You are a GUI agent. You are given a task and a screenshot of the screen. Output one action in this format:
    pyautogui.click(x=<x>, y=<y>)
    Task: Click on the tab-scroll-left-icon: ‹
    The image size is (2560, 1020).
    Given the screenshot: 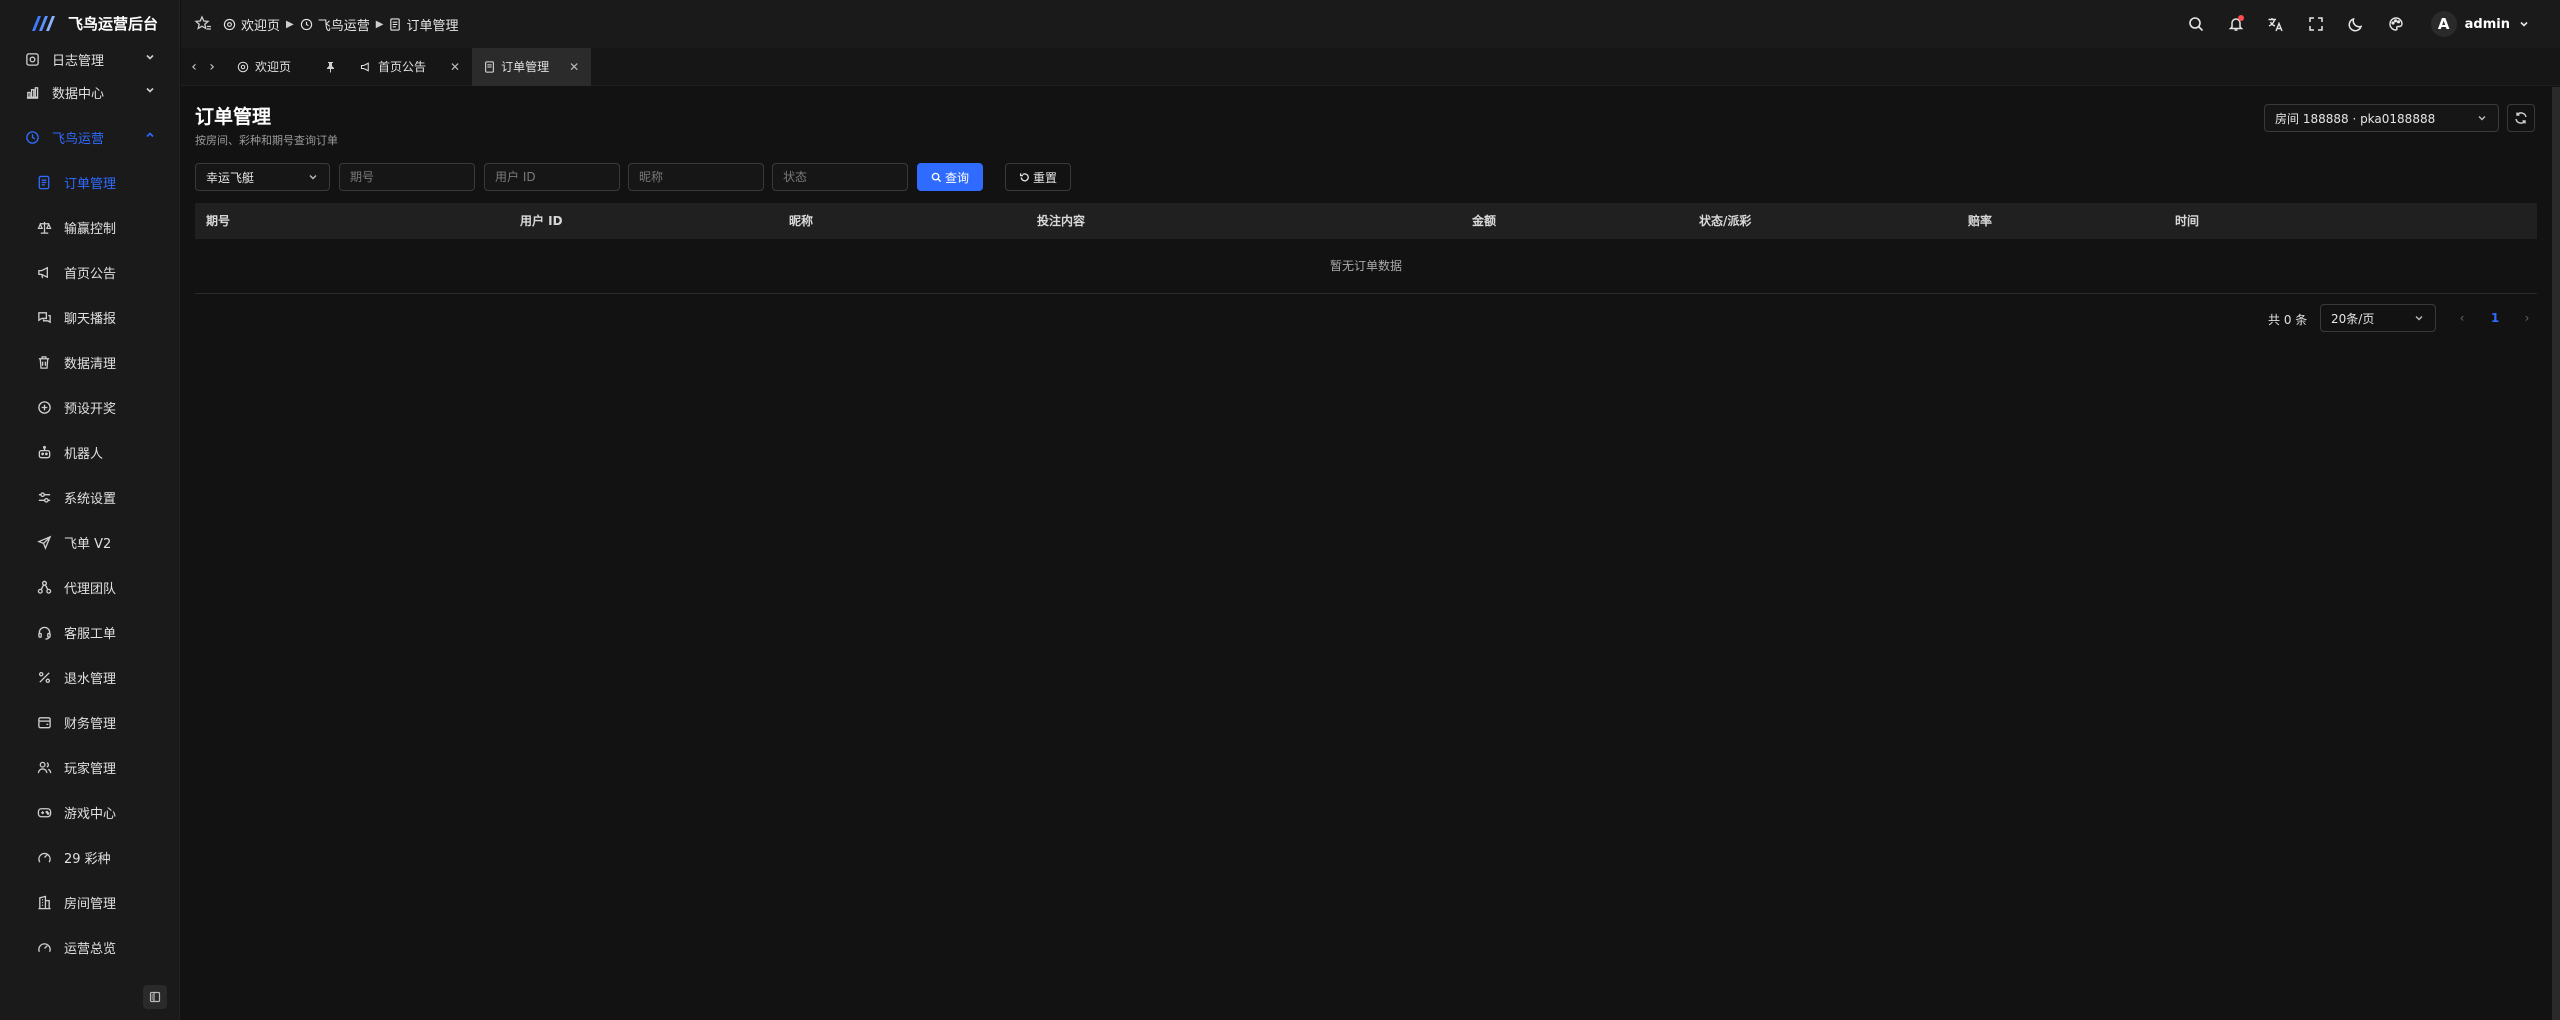 What is the action you would take?
    pyautogui.click(x=194, y=67)
    